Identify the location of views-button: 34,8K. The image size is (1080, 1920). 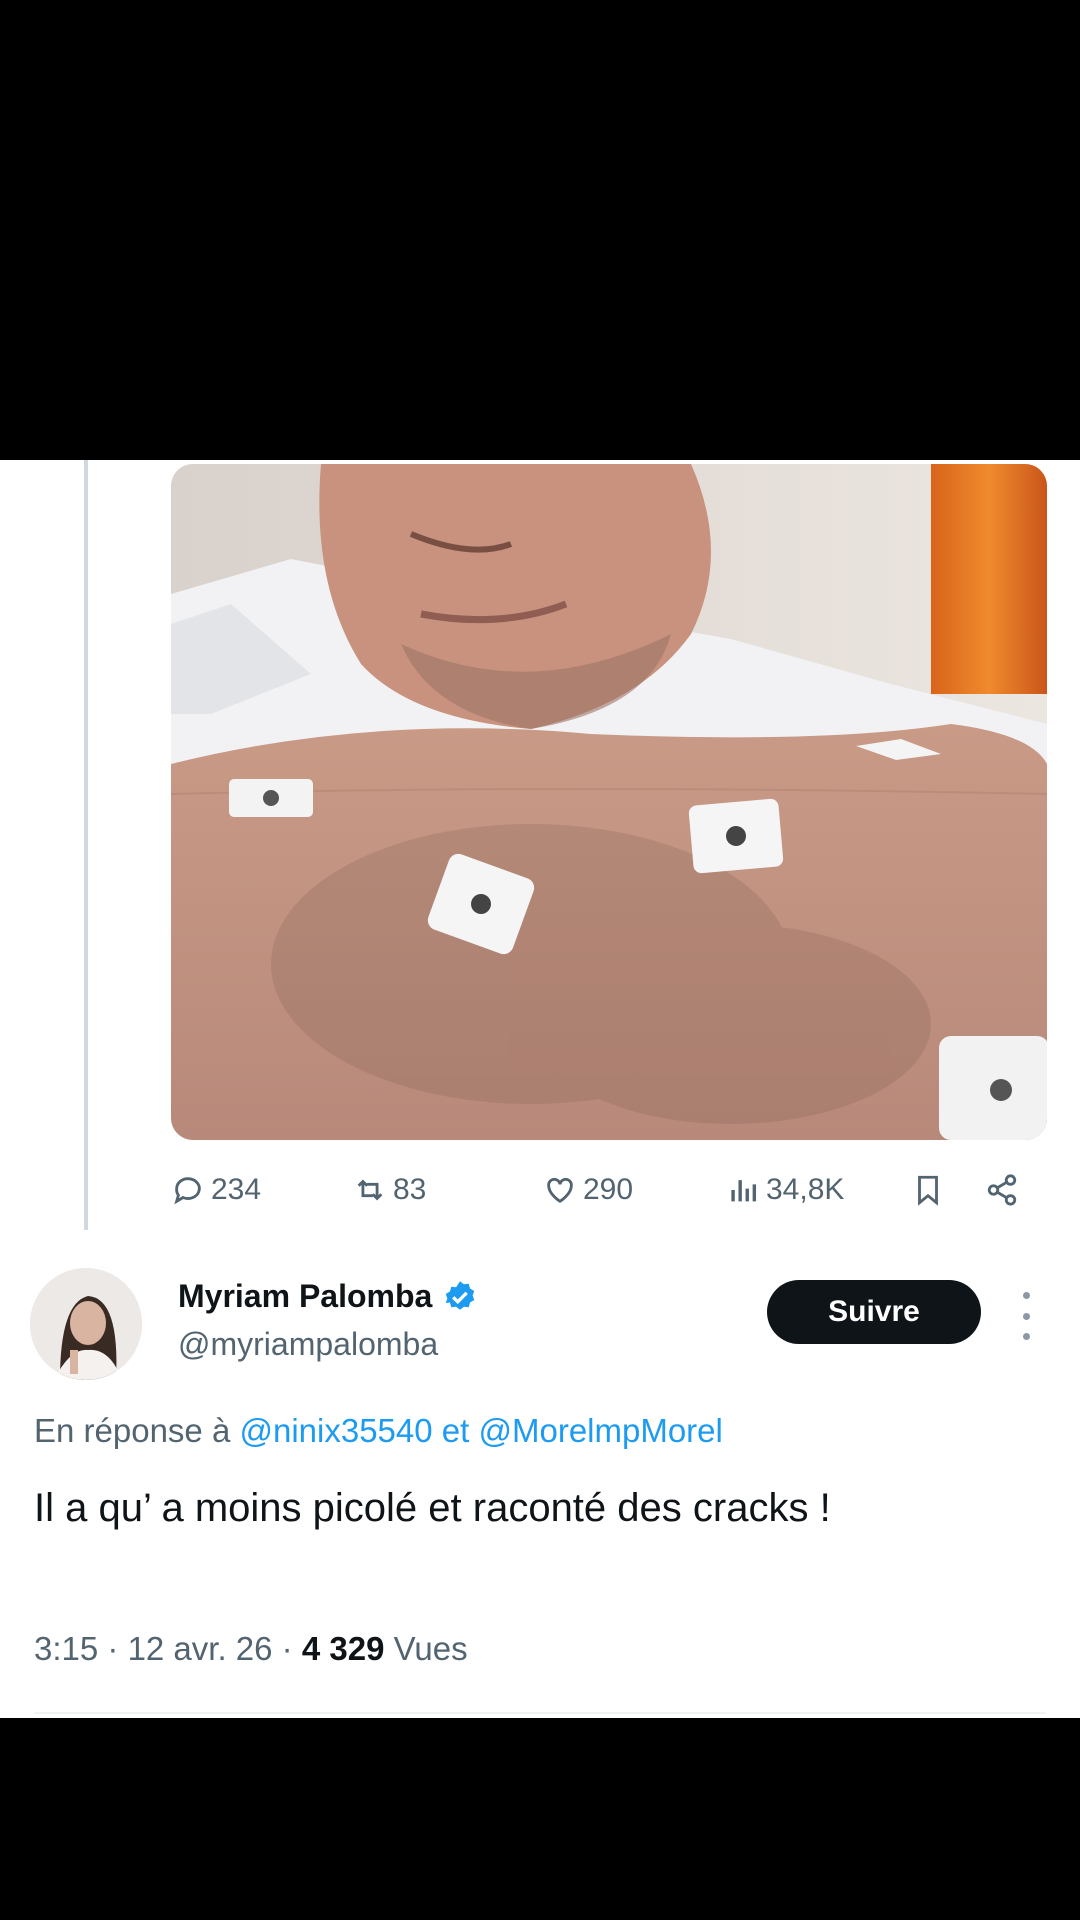
(785, 1190).